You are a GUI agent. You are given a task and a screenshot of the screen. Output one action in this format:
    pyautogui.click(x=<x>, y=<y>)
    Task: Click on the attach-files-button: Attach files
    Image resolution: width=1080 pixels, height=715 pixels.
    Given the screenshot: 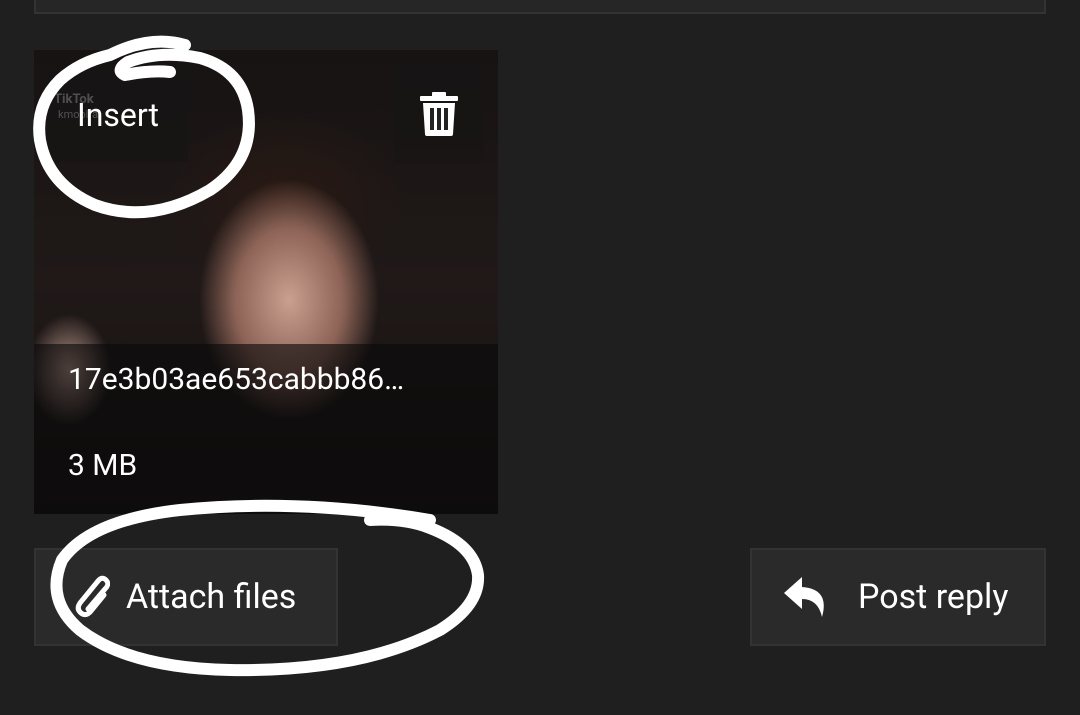 What is the action you would take?
    pyautogui.click(x=186, y=597)
    